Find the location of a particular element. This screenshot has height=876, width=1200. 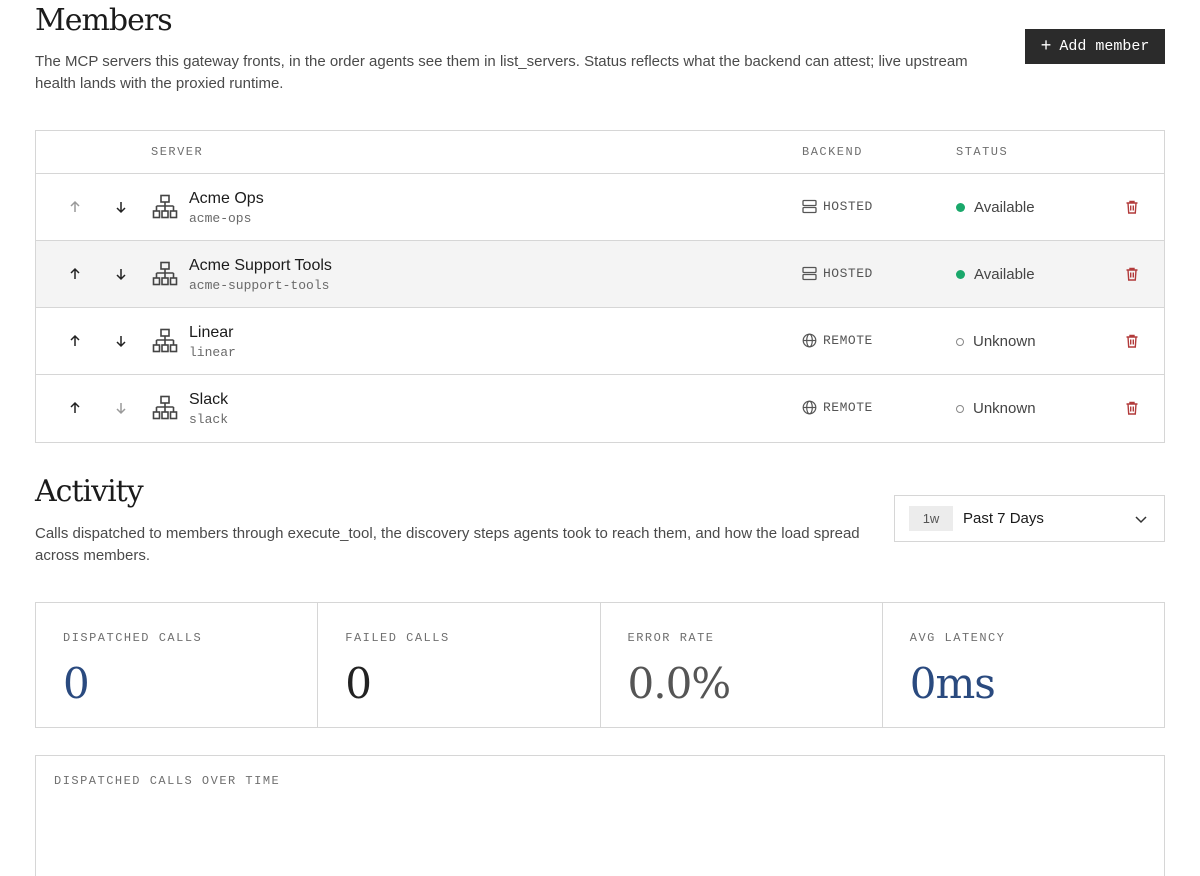

column-server: SERVER is located at coordinates (177, 152).